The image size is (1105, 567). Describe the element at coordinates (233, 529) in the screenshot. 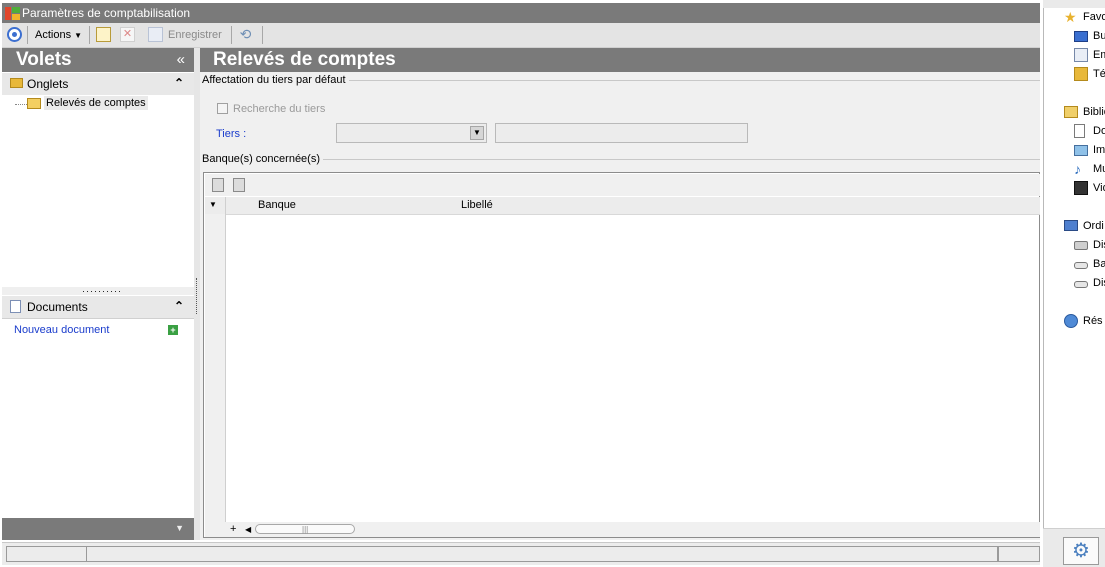

I see `expand-icon: +` at that location.